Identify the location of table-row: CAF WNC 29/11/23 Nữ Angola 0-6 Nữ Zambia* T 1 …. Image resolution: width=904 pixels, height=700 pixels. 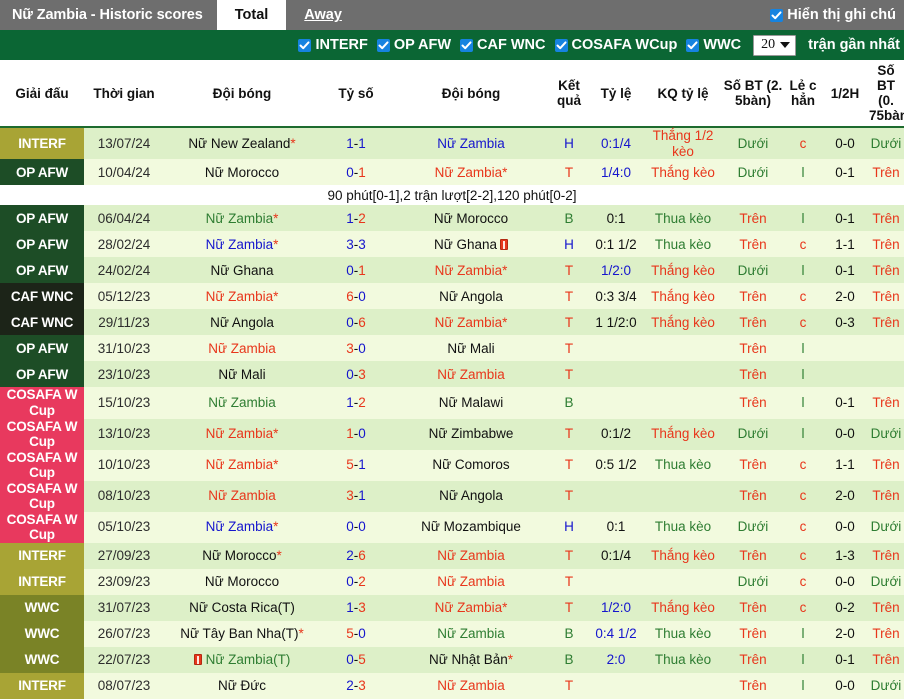
(452, 322).